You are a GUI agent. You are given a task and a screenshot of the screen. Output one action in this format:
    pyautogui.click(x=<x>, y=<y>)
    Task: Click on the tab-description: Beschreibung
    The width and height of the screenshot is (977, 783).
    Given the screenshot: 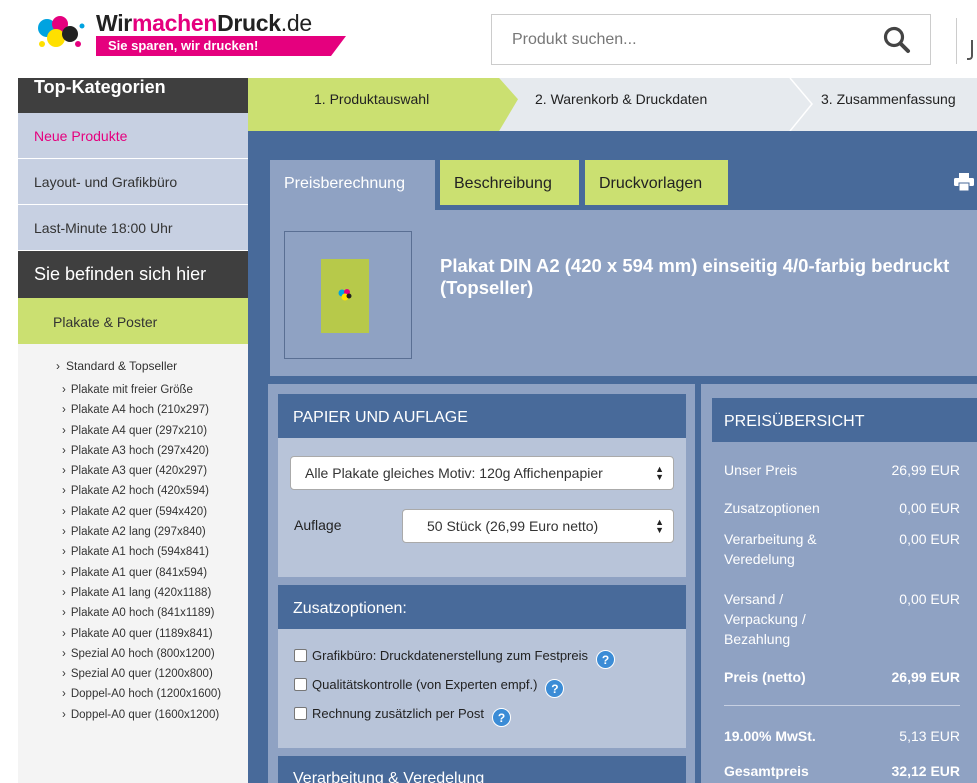 What is the action you would take?
    pyautogui.click(x=509, y=182)
    